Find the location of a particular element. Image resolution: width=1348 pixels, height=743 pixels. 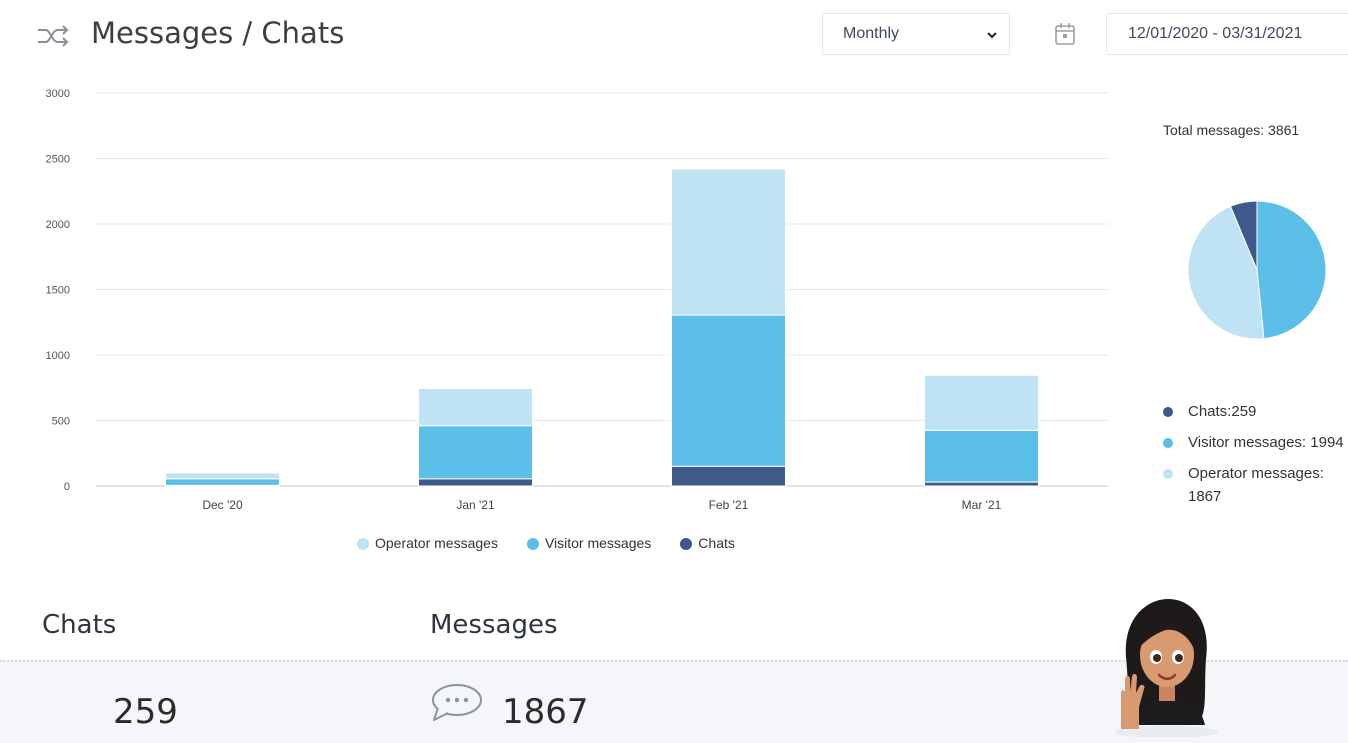

y-tick-label: 2500 is located at coordinates (58, 160).